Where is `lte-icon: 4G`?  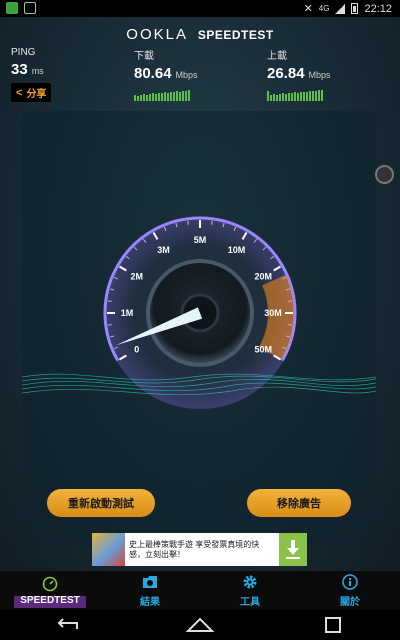
lte-icon: 4G is located at coordinates (324, 8).